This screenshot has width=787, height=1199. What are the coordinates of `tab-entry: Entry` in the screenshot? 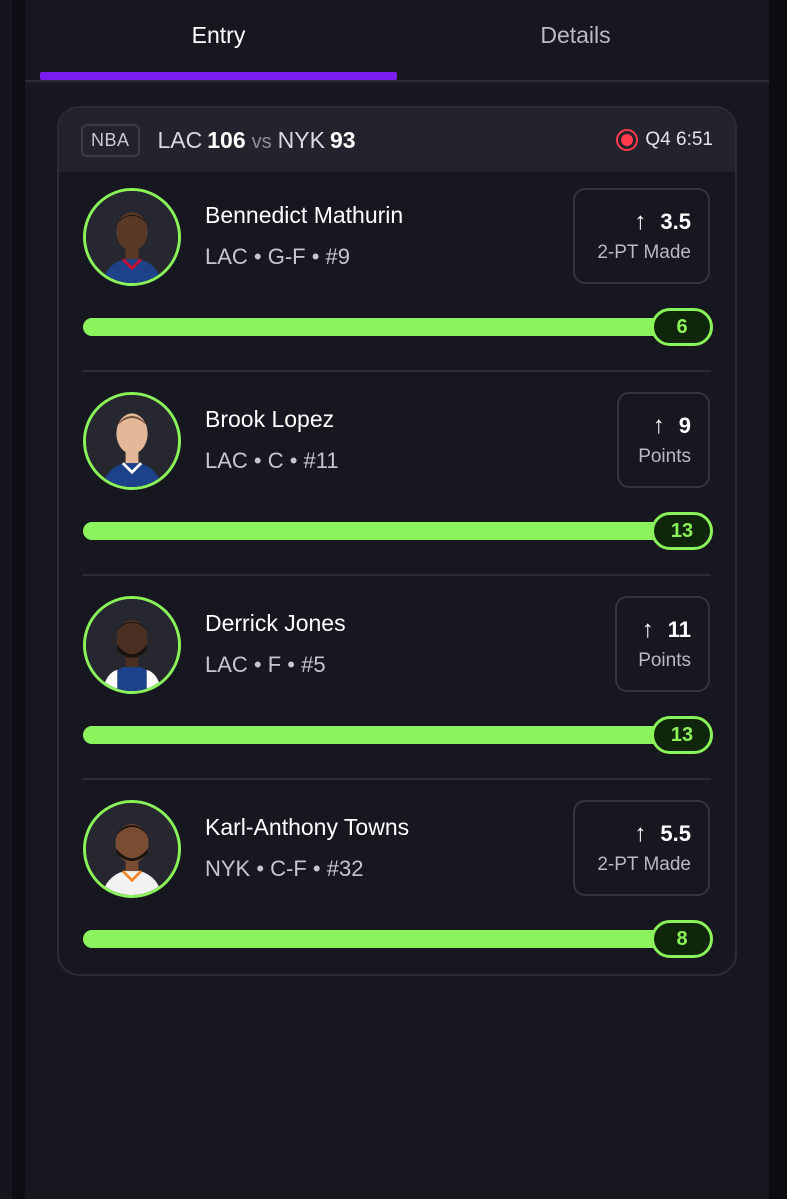 It's located at (218, 40).